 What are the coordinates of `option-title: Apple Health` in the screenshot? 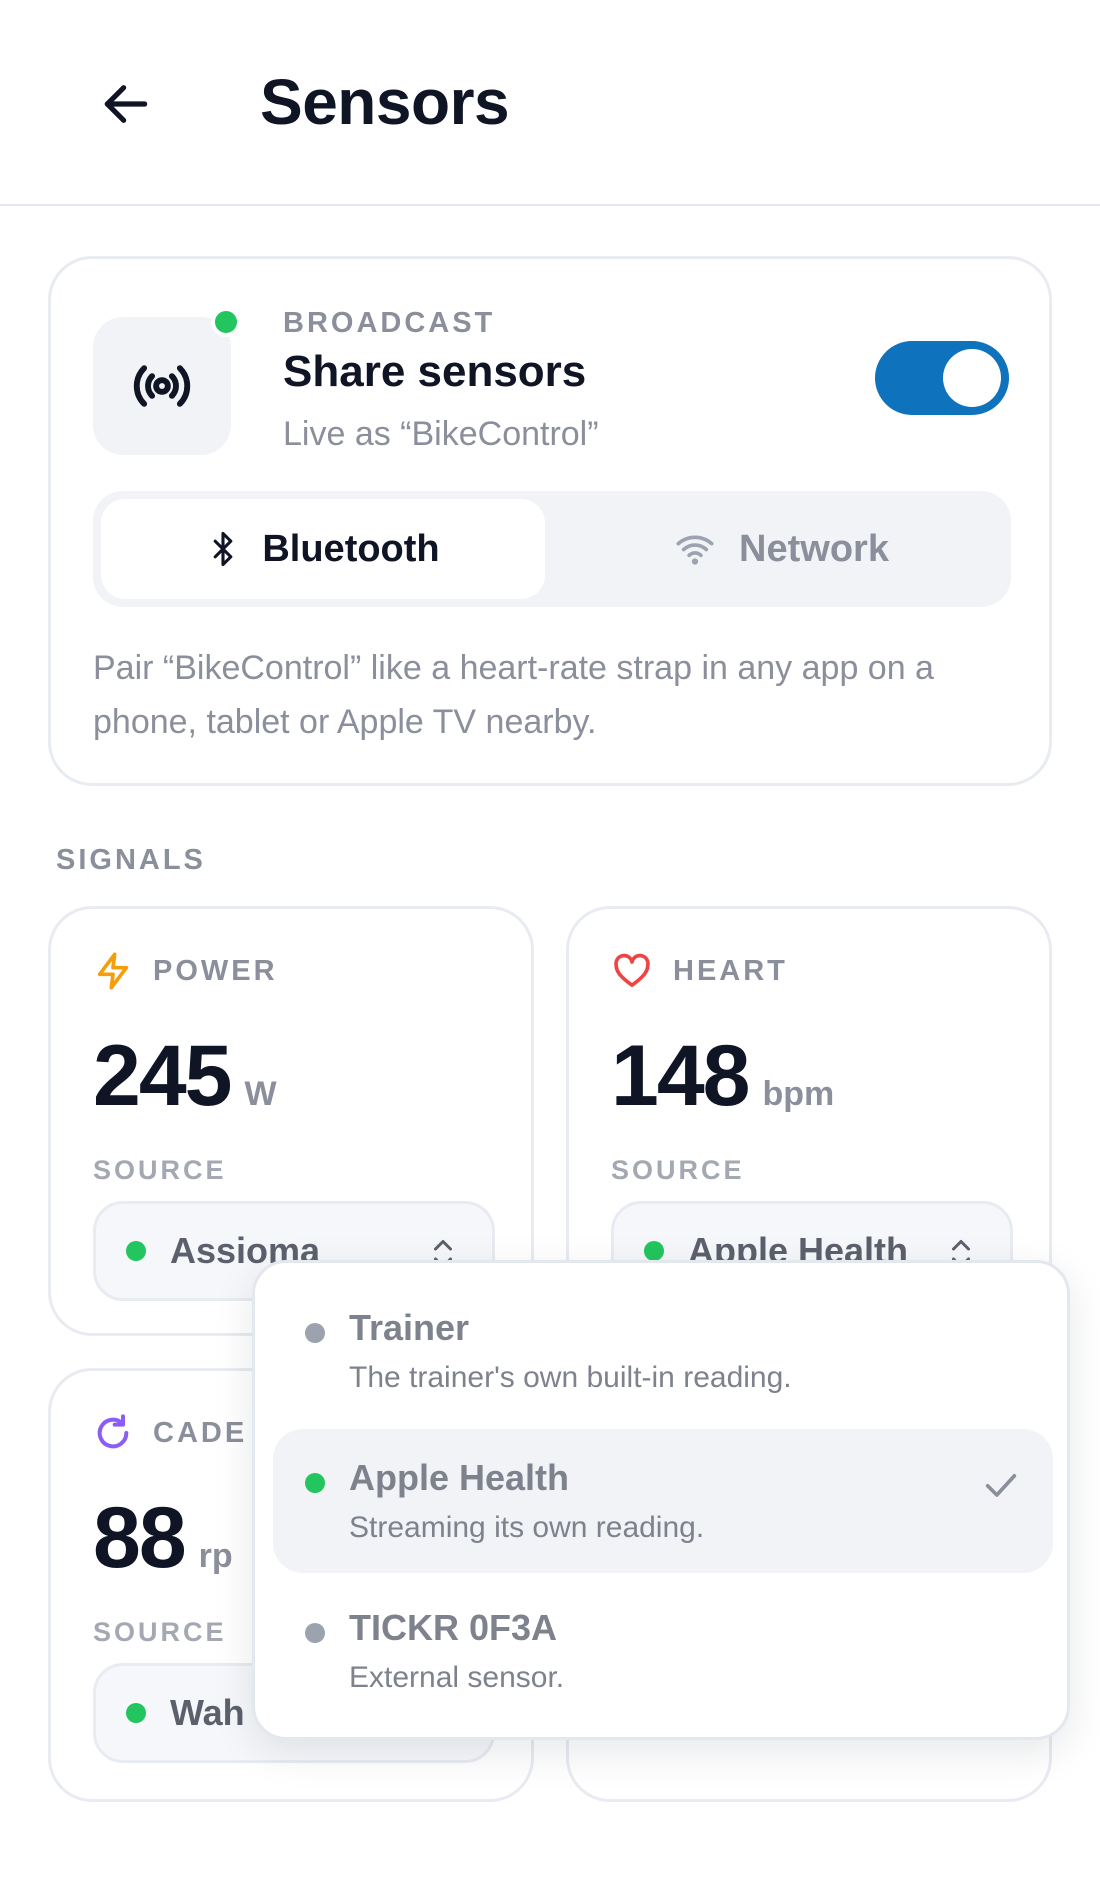 It's located at (459, 1477).